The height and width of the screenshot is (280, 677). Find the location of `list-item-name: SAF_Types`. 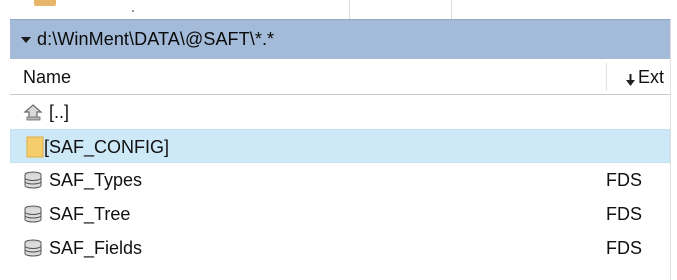

list-item-name: SAF_Types is located at coordinates (96, 180).